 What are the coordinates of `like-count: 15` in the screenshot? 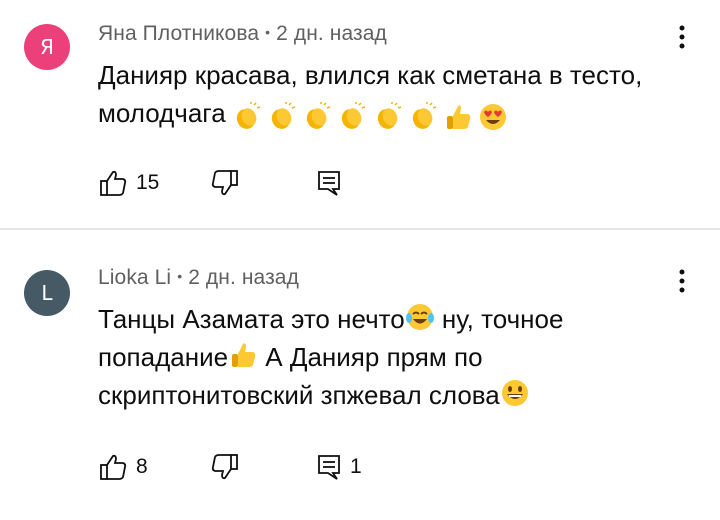 It's located at (148, 182).